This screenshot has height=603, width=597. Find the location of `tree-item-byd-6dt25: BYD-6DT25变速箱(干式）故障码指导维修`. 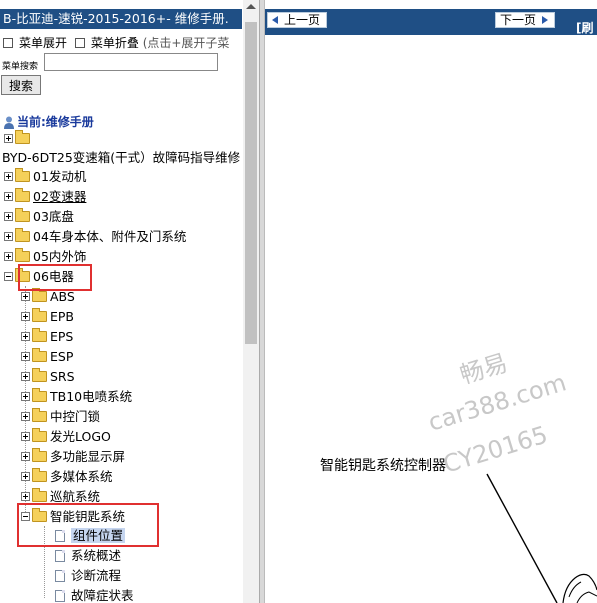

tree-item-byd-6dt25: BYD-6DT25变速箱(干式）故障码指导维修 is located at coordinates (121, 158).